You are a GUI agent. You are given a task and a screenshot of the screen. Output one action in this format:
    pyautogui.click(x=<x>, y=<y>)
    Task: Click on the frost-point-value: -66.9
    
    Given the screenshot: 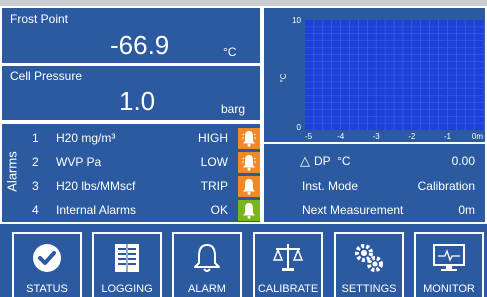 What is the action you would take?
    pyautogui.click(x=140, y=45)
    